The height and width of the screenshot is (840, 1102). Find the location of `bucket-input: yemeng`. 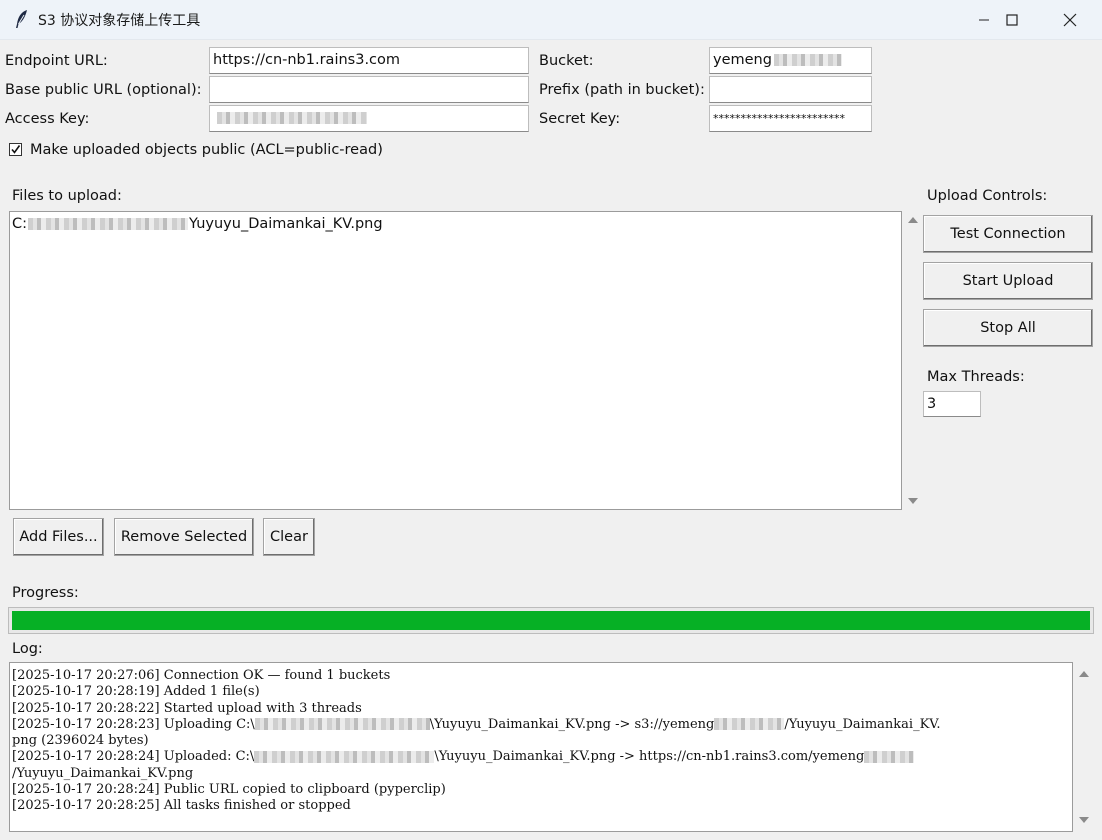

bucket-input: yemeng is located at coordinates (790, 60).